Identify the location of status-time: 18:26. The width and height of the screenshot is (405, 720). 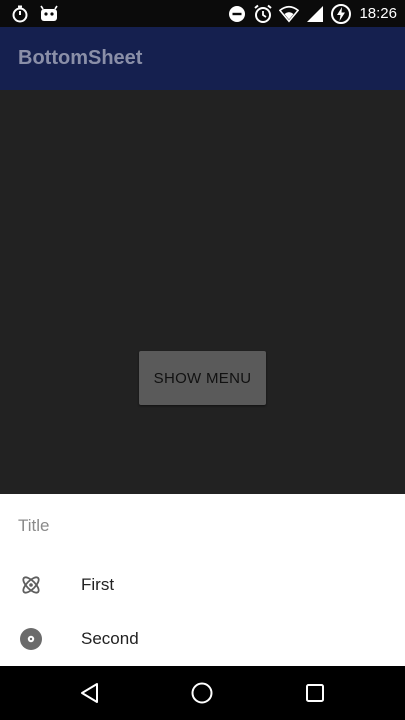
(378, 13).